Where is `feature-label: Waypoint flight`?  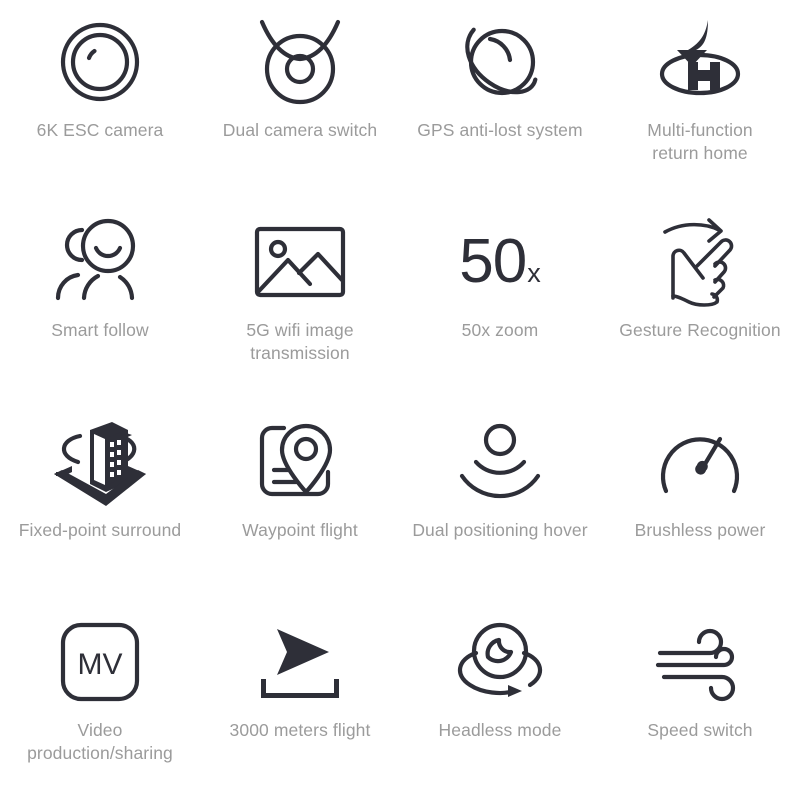
feature-label: Waypoint flight is located at coordinates (300, 530).